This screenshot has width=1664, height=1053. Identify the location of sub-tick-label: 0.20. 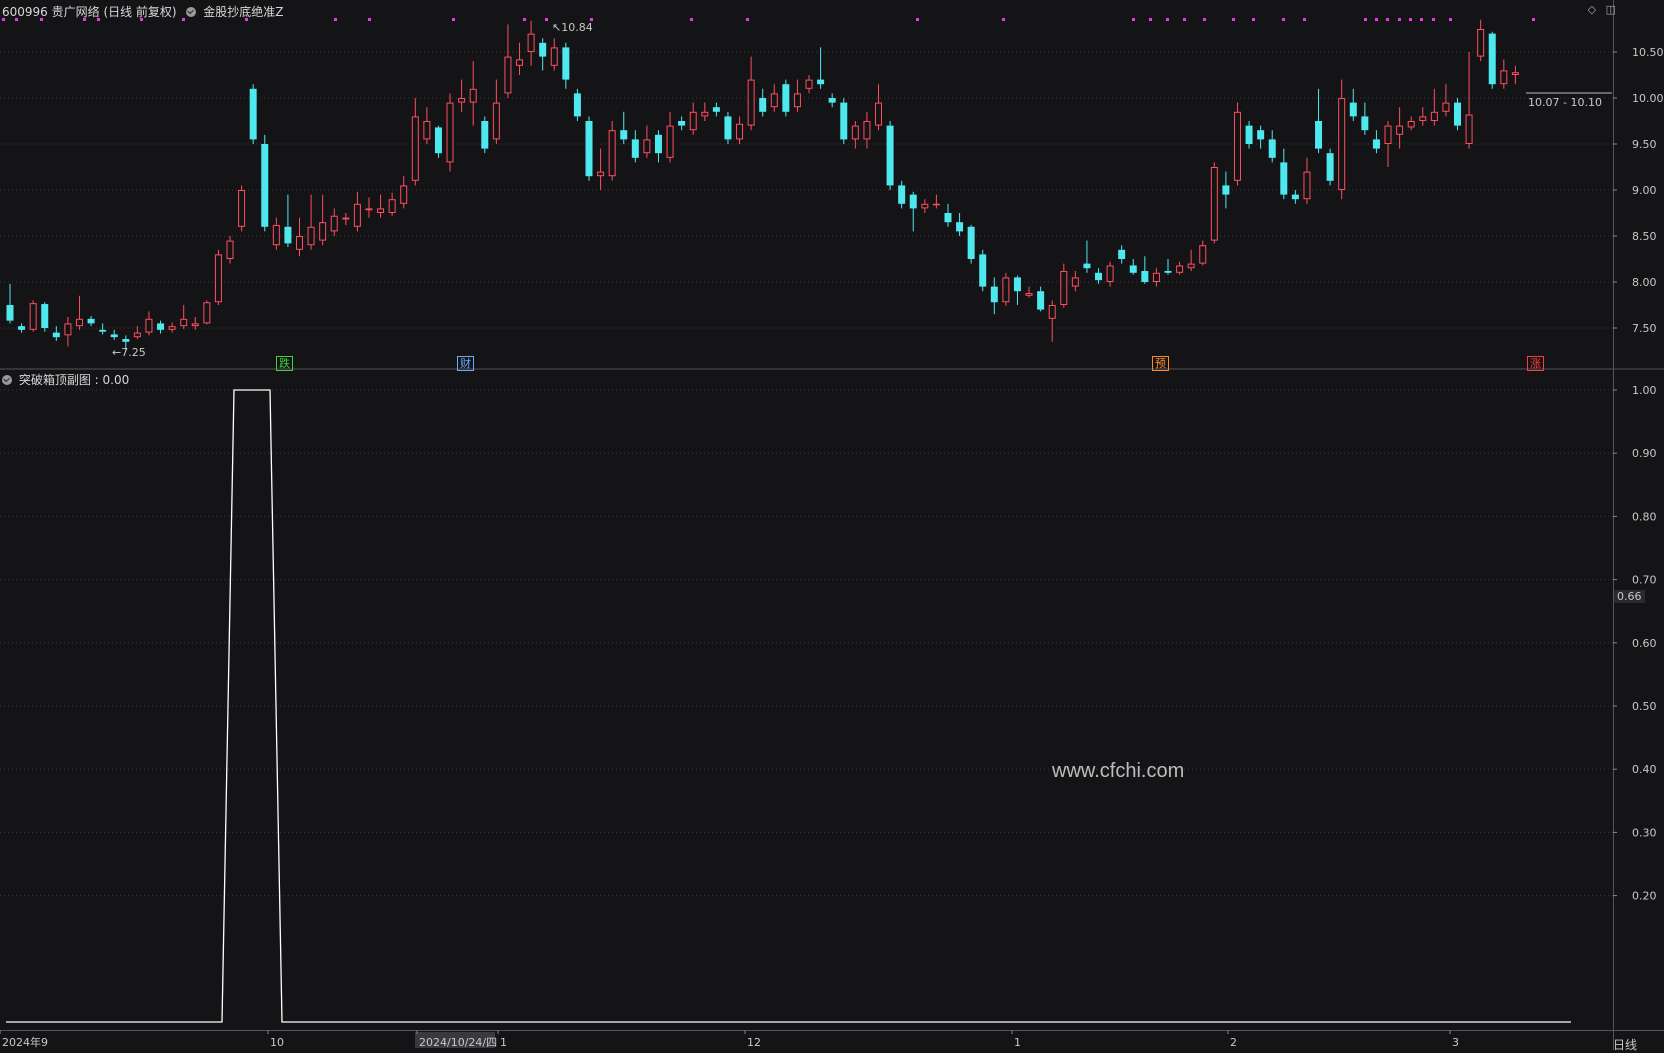
(1644, 896).